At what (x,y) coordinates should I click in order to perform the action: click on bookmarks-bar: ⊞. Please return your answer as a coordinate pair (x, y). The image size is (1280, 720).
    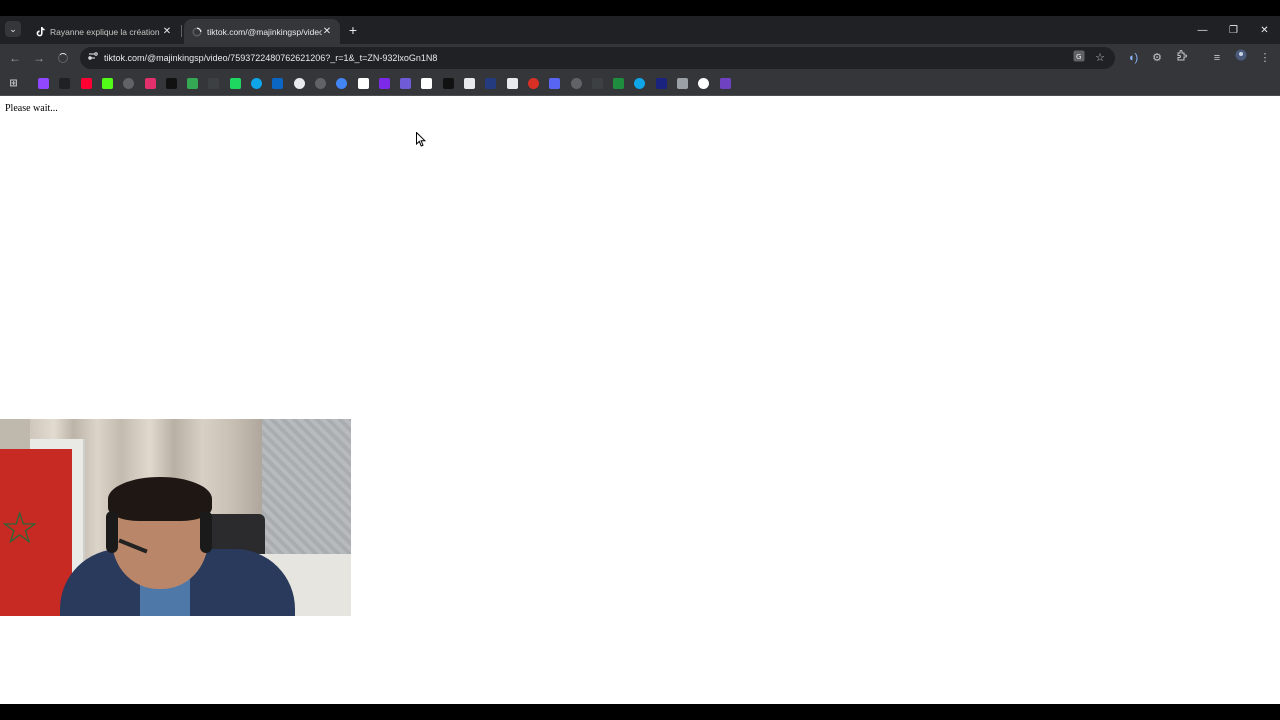
    Looking at the image, I should click on (640, 84).